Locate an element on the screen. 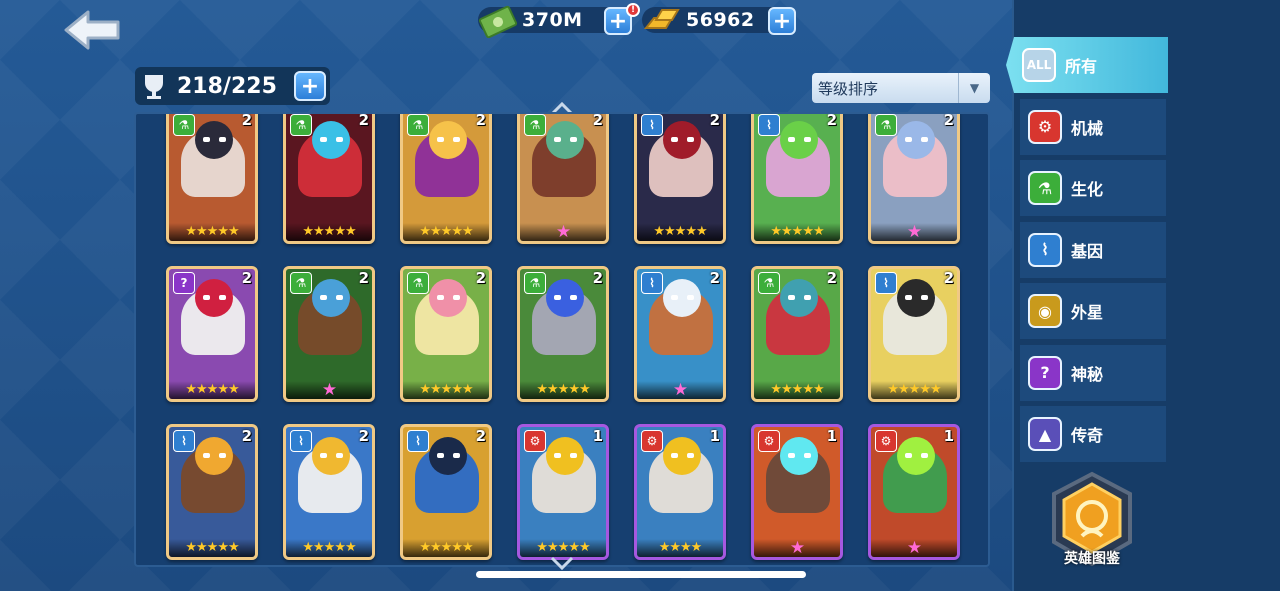 The width and height of the screenshot is (1280, 591). expand-capacity-button: + is located at coordinates (310, 86).